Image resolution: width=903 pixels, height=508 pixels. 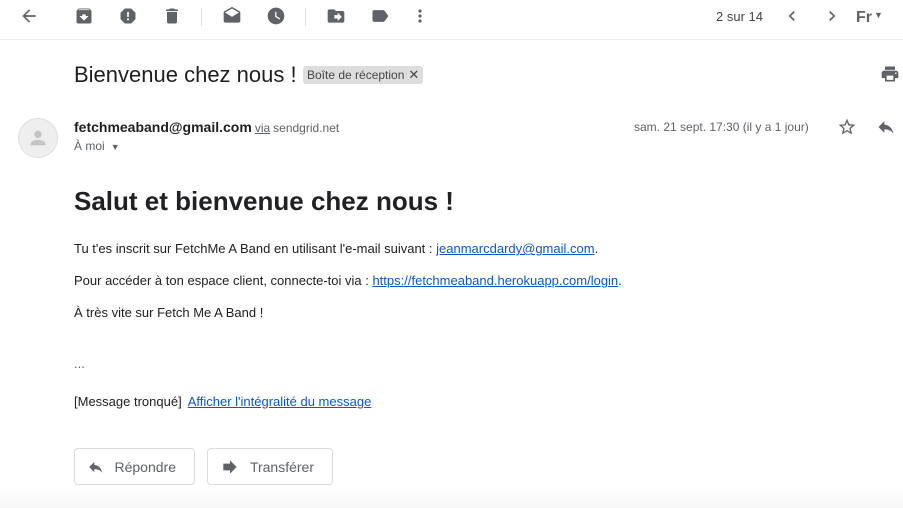 I want to click on bottom-fade, so click(x=451, y=498).